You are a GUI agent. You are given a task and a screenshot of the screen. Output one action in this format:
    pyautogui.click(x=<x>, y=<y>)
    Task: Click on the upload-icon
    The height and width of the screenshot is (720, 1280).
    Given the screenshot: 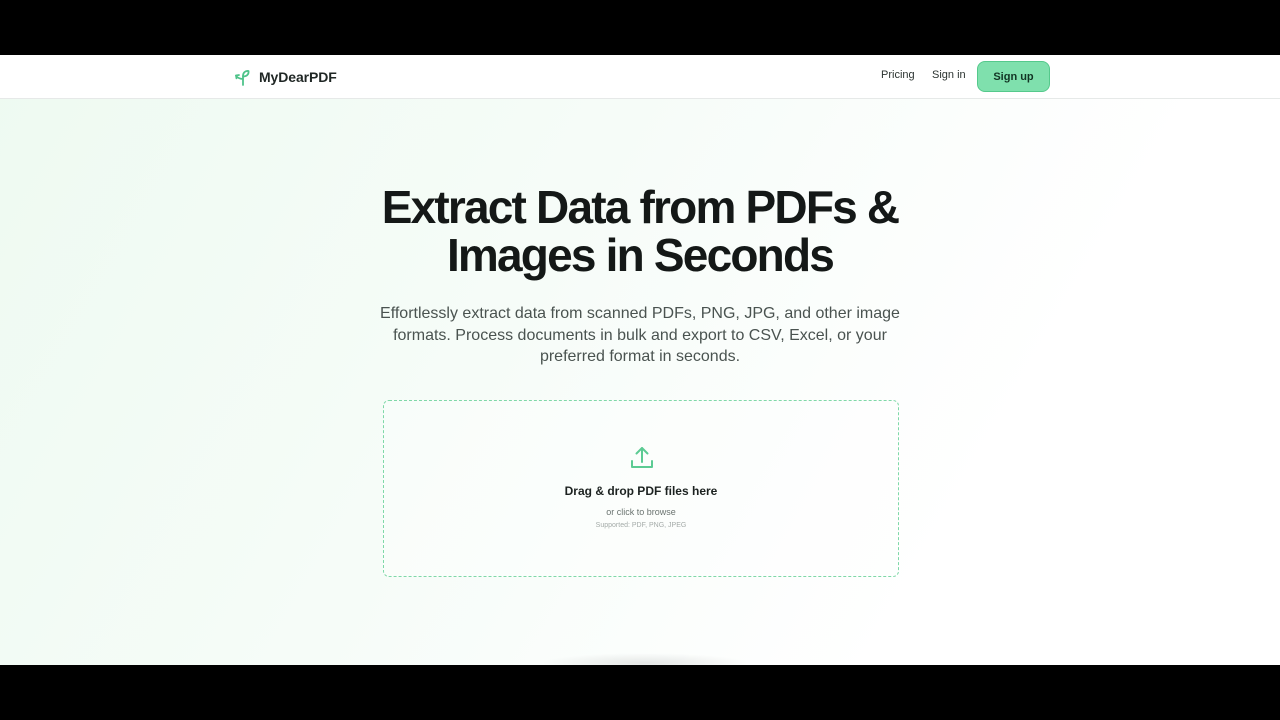 What is the action you would take?
    pyautogui.click(x=642, y=457)
    